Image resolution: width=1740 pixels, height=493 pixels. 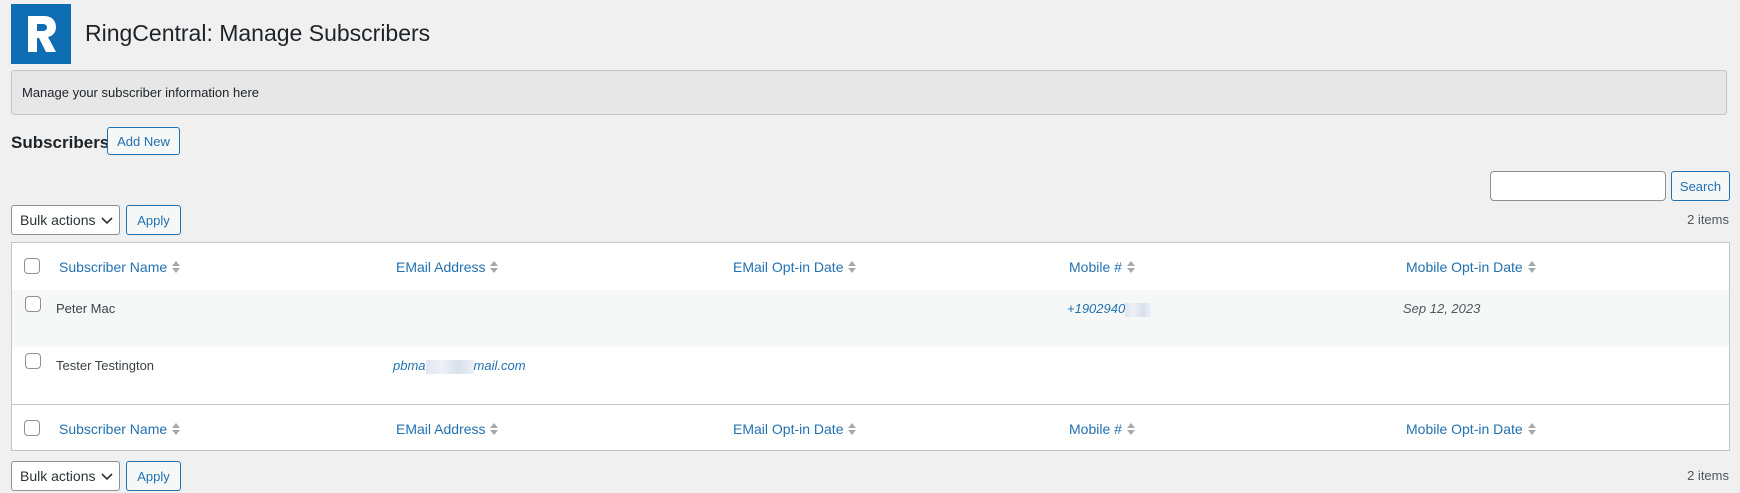 I want to click on table-row: Tester Testington pbma mail.com, so click(x=870, y=375).